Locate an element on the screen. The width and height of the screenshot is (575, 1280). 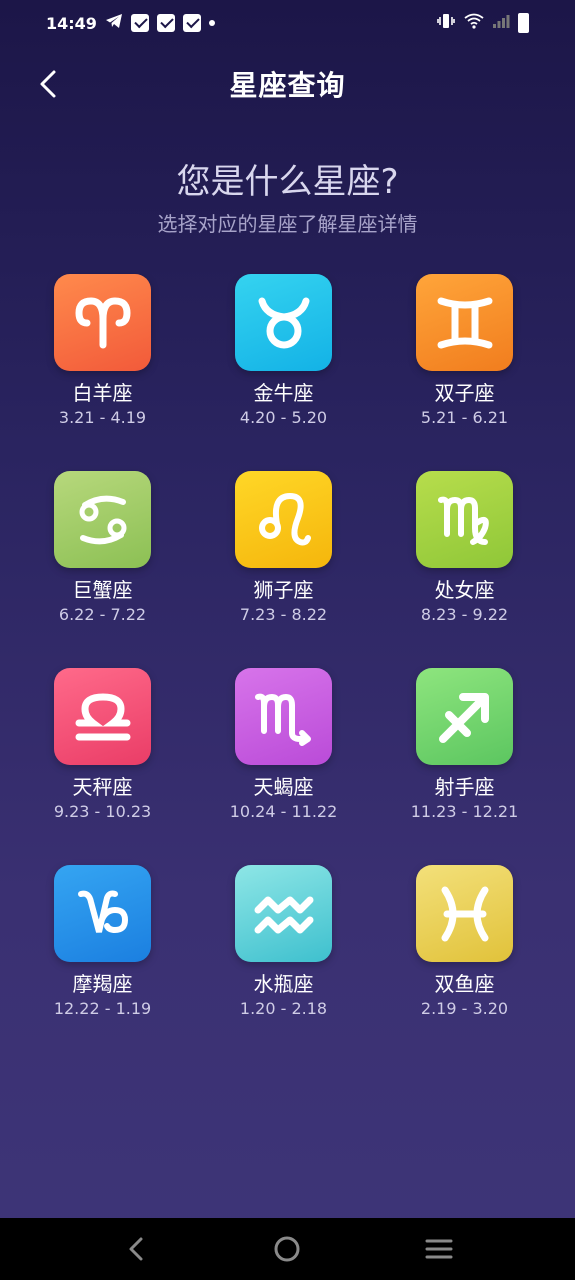
subtitle: 选择对应的星座了解星座详情 is located at coordinates (287, 224).